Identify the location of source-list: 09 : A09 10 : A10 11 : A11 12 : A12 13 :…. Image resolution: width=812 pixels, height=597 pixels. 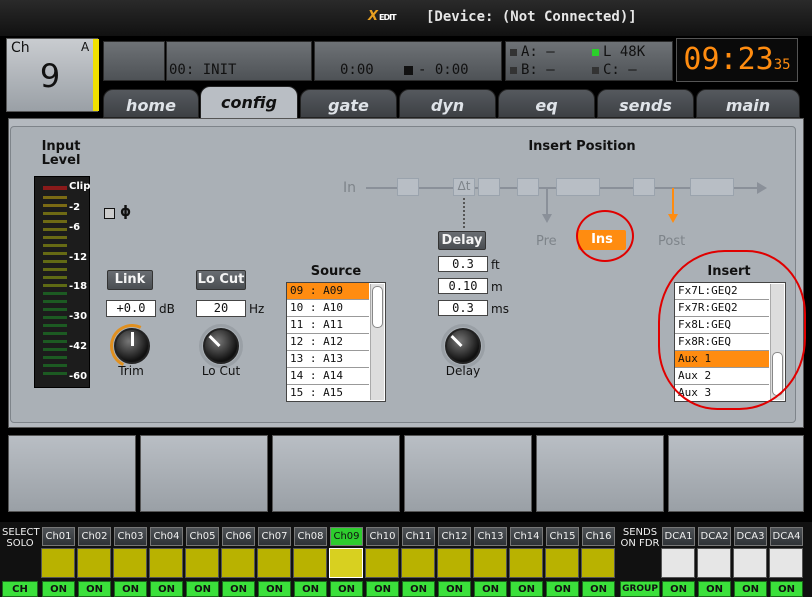
(336, 342).